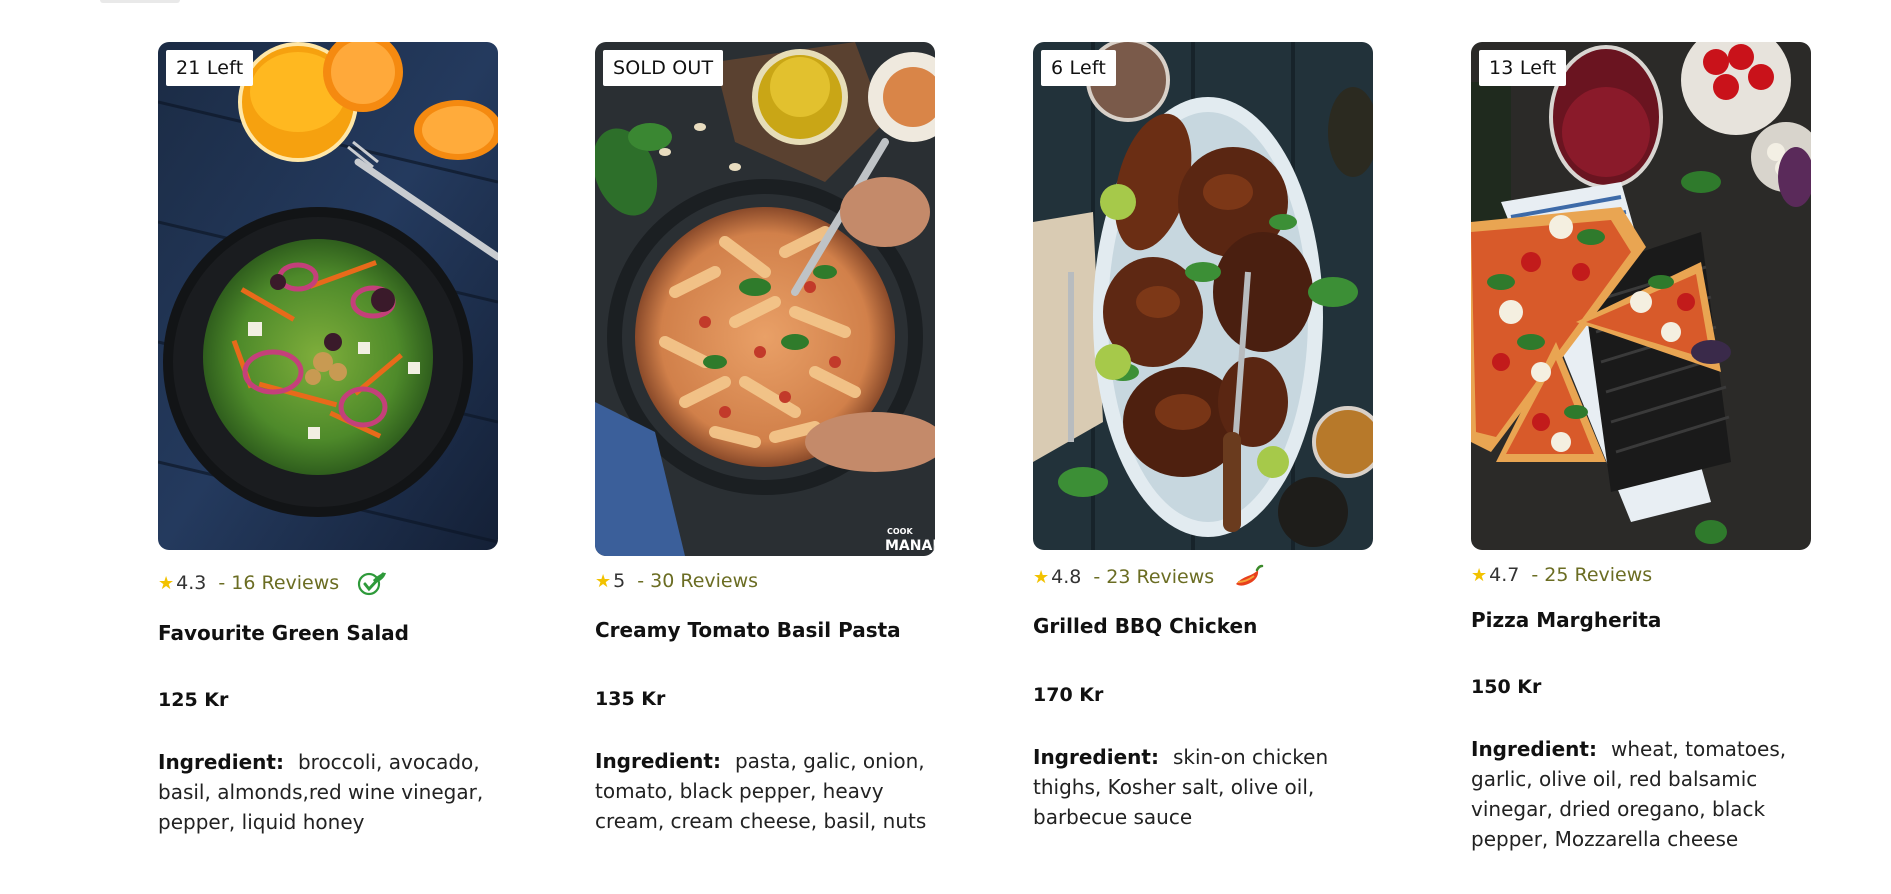 The image size is (1891, 894). What do you see at coordinates (278, 583) in the screenshot?
I see `reviews-count: - 16 Reviews` at bounding box center [278, 583].